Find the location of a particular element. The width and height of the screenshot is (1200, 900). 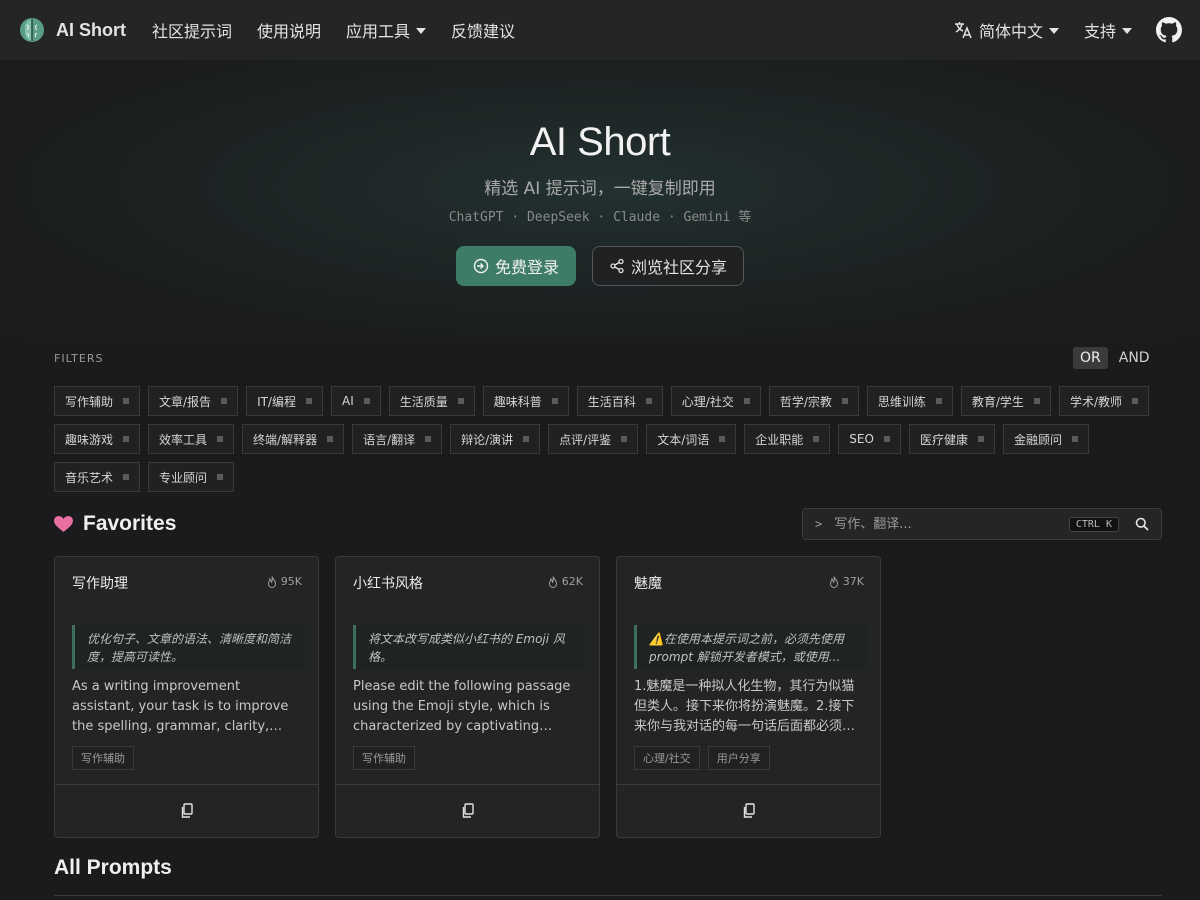

filter-tag: 医疗健康 is located at coordinates (951, 439).